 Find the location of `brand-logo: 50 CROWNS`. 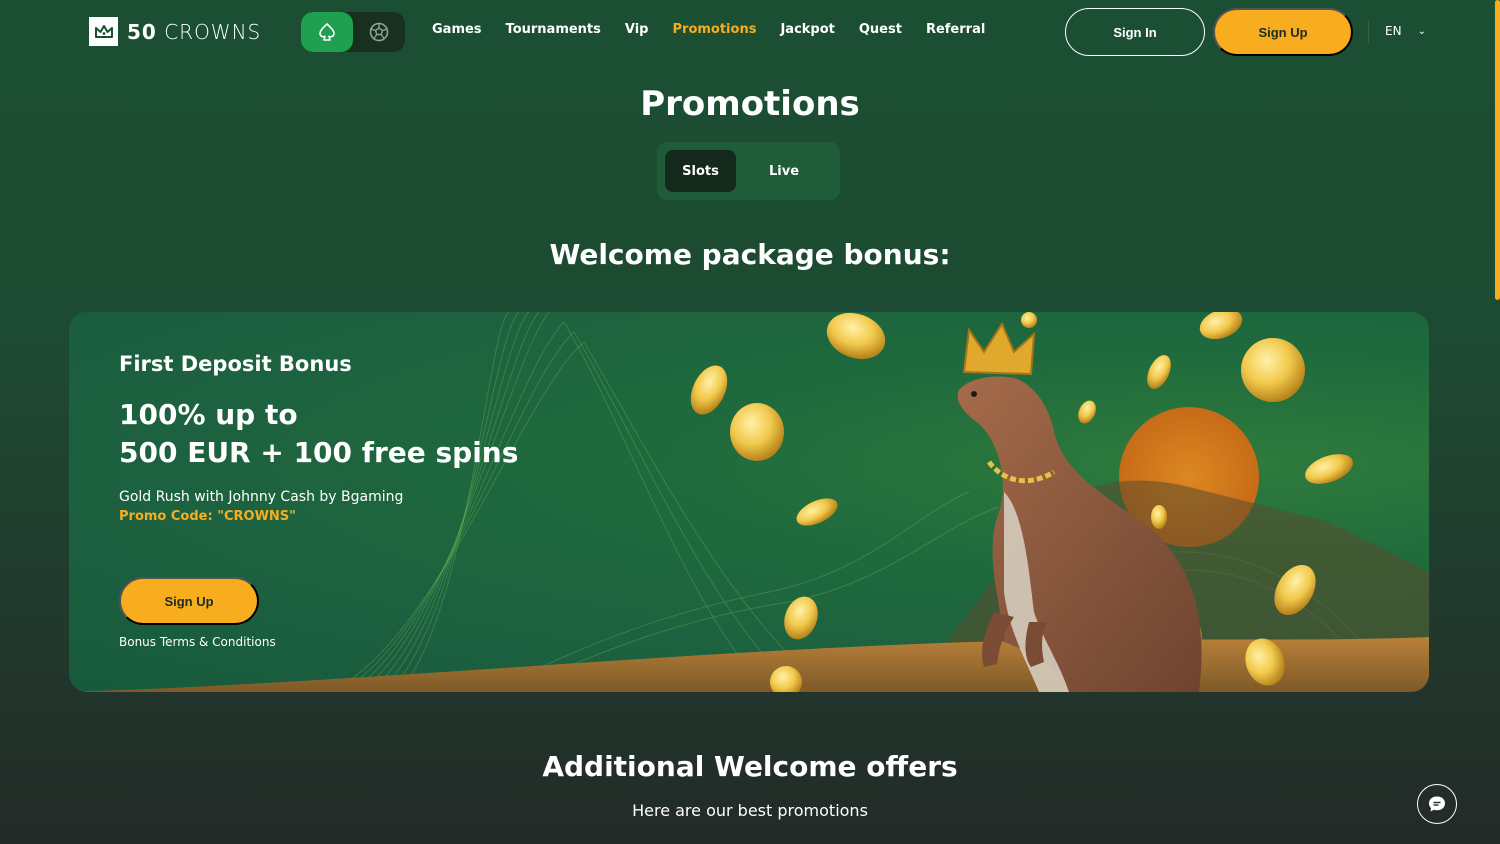

brand-logo: 50 CROWNS is located at coordinates (175, 31).